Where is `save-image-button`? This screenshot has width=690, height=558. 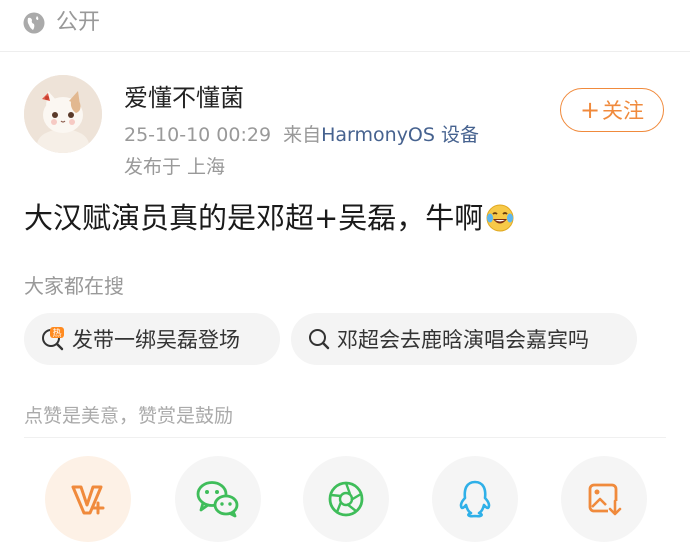 save-image-button is located at coordinates (604, 499).